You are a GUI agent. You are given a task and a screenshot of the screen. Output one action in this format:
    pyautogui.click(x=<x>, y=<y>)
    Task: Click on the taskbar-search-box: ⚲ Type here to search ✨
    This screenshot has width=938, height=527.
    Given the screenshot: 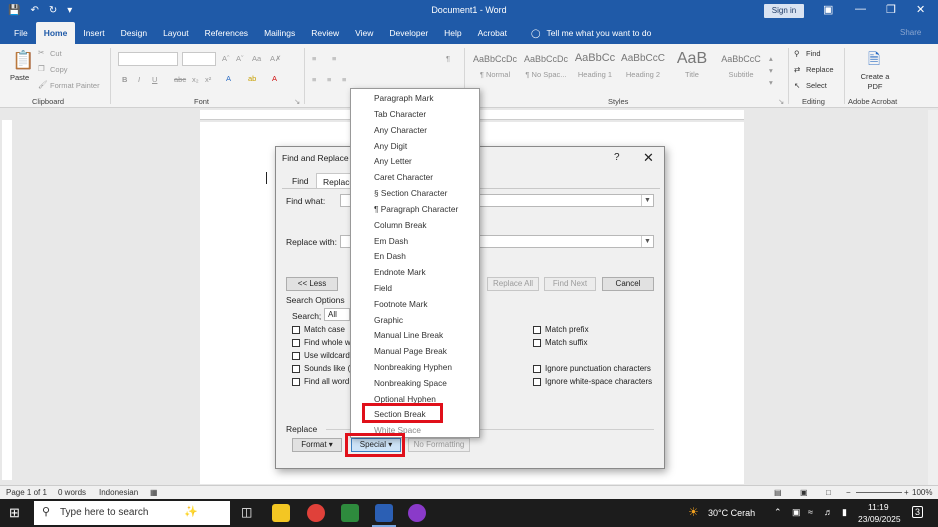 What is the action you would take?
    pyautogui.click(x=132, y=513)
    